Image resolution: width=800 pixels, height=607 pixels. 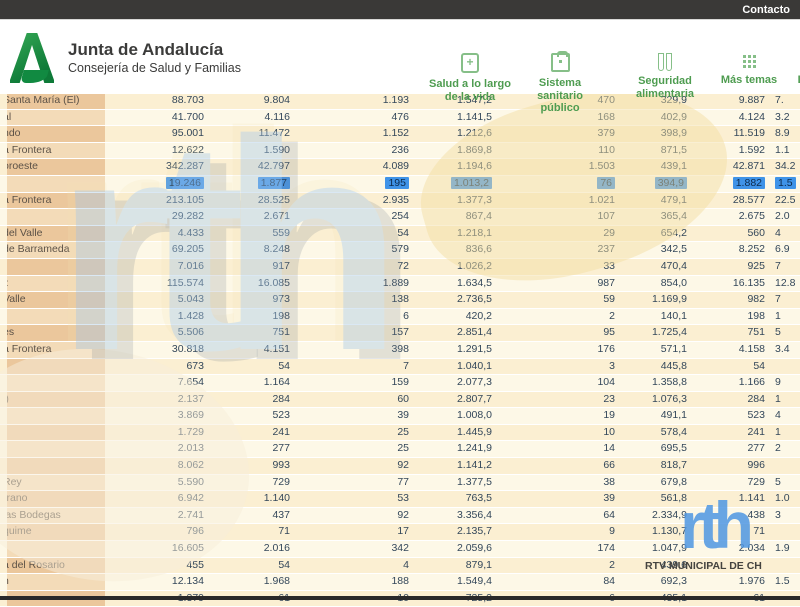 I want to click on cell-value: 39, so click(x=556, y=499).